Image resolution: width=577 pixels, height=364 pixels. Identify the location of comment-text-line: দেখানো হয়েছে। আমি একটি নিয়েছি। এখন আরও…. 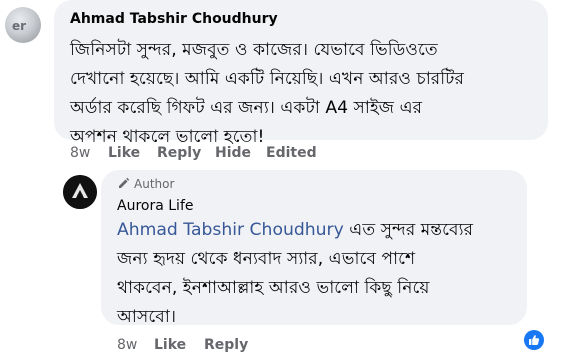
(267, 79).